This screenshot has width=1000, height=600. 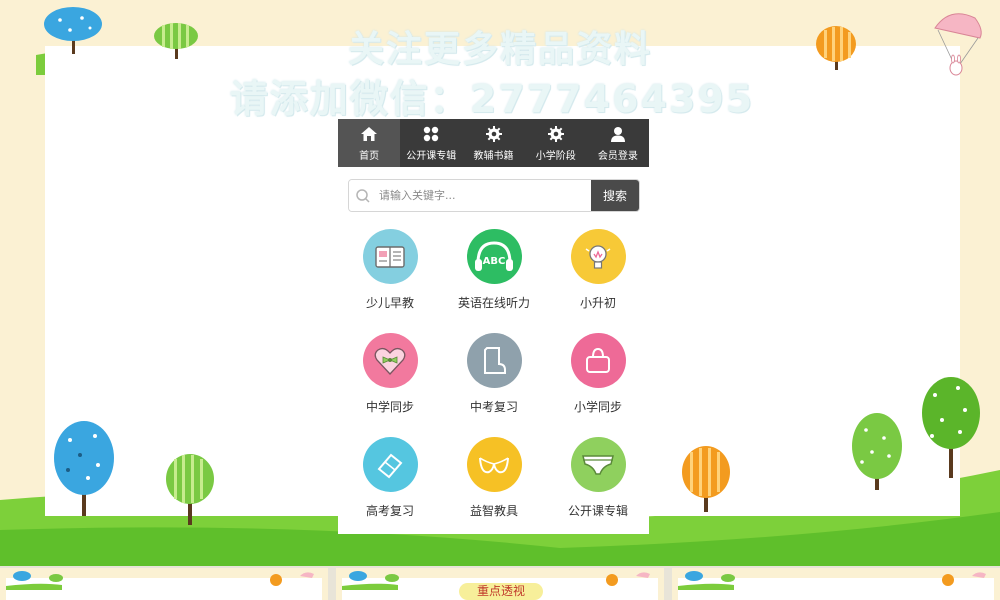 I want to click on category-label: 少儿早教, so click(x=389, y=303).